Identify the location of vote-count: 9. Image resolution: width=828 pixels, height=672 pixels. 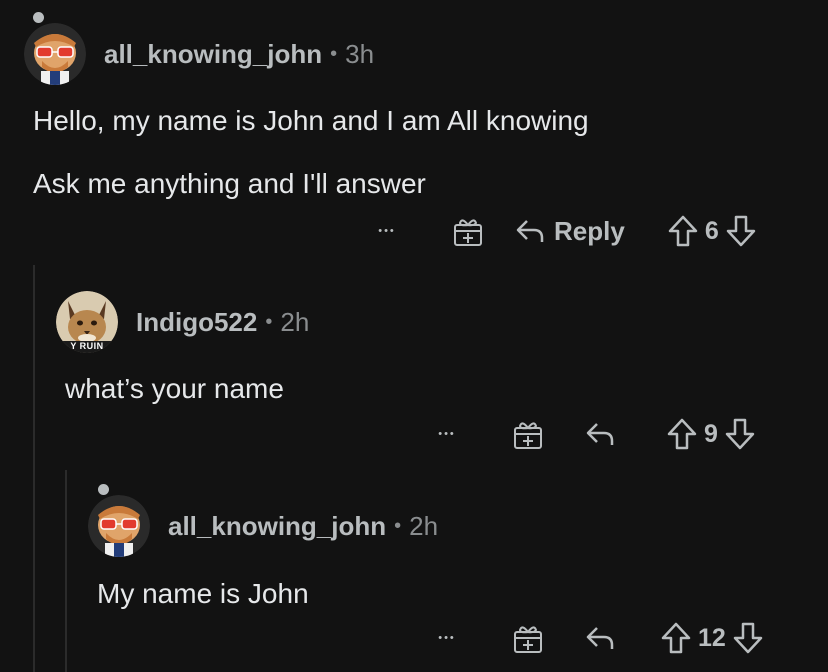
(711, 433).